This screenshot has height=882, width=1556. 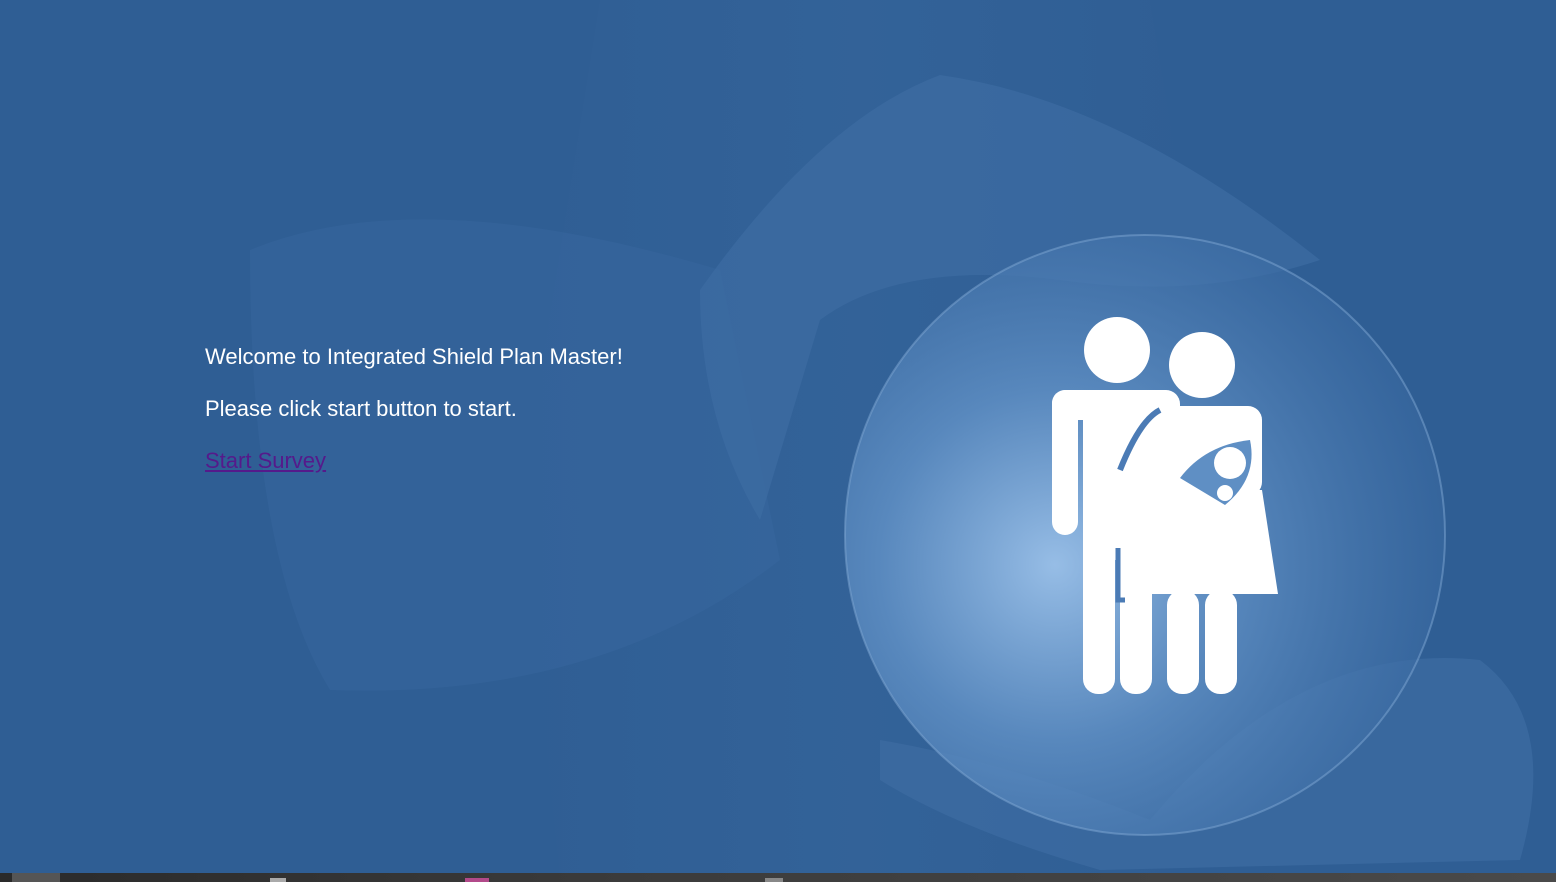 I want to click on instruction-text: Please click start button to start., so click(x=361, y=408).